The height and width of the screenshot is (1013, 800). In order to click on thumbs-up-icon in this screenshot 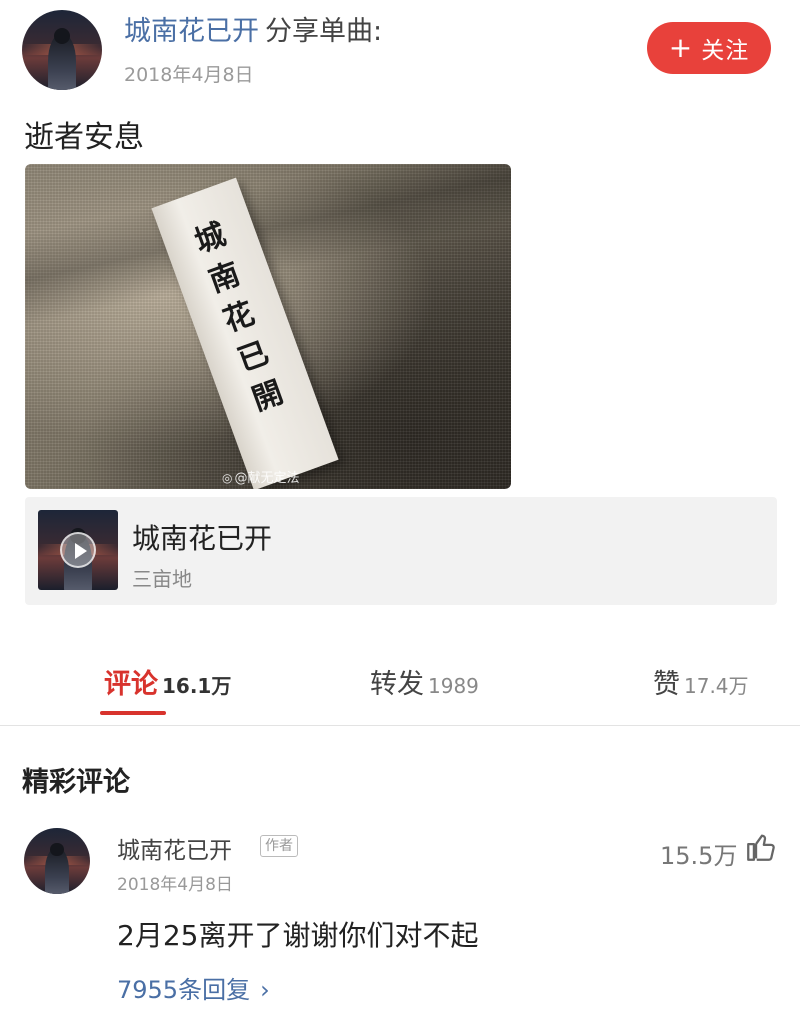, I will do `click(761, 847)`.